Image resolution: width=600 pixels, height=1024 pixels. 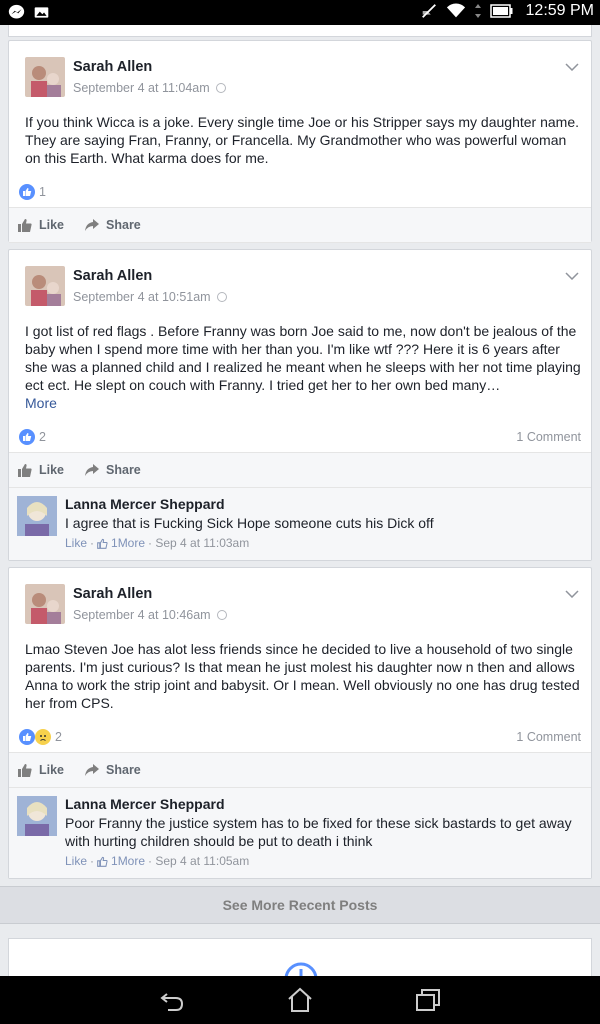 I want to click on back-icon, so click(x=172, y=1000).